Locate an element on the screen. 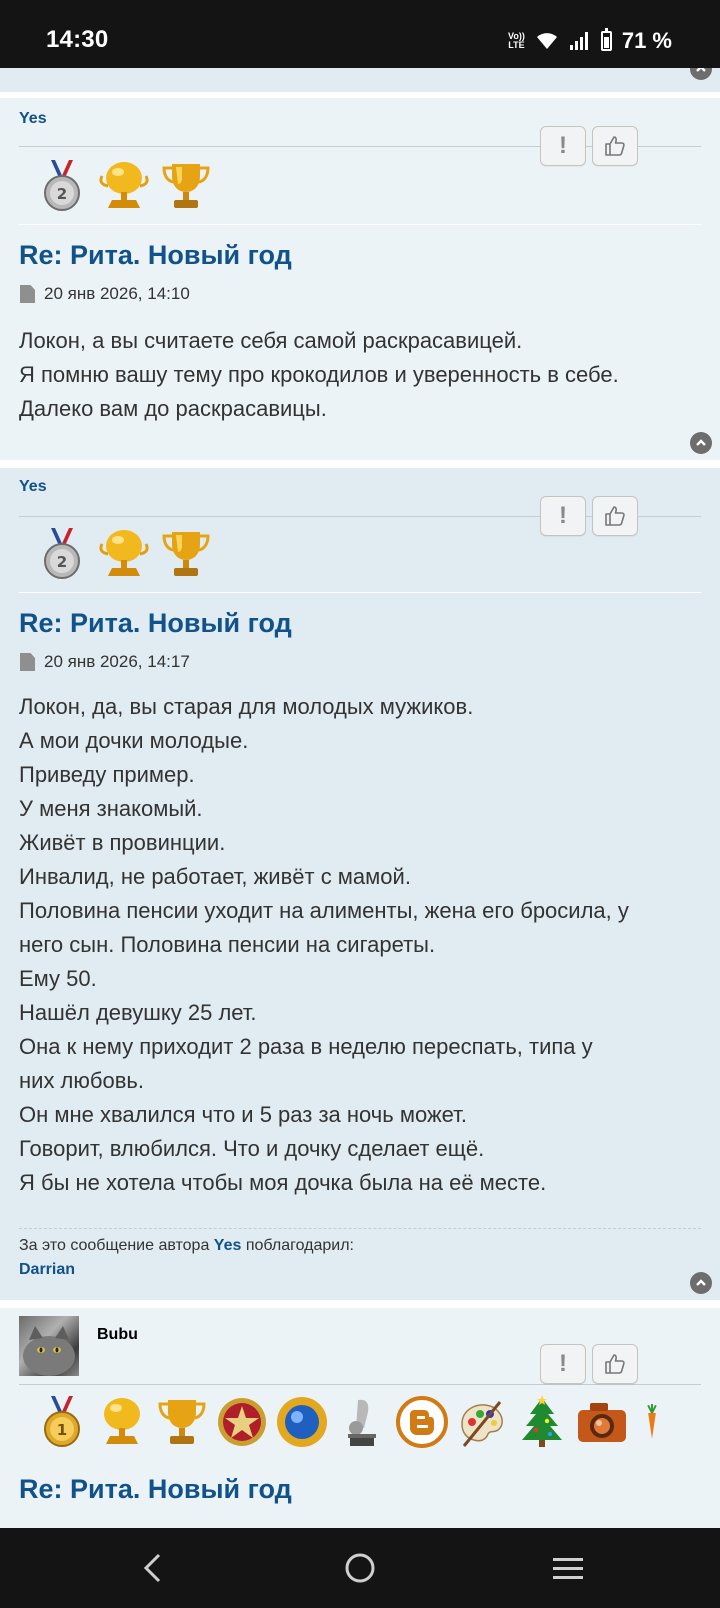 The image size is (720, 1608). home-icon is located at coordinates (360, 1568).